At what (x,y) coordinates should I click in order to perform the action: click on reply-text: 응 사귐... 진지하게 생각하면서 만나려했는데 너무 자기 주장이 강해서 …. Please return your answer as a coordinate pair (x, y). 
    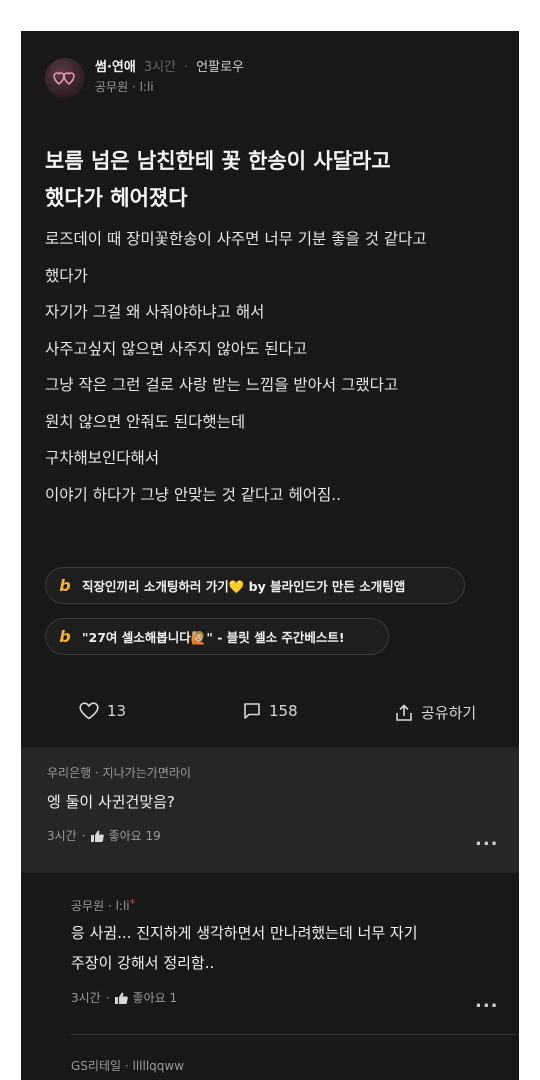
    Looking at the image, I should click on (281, 948).